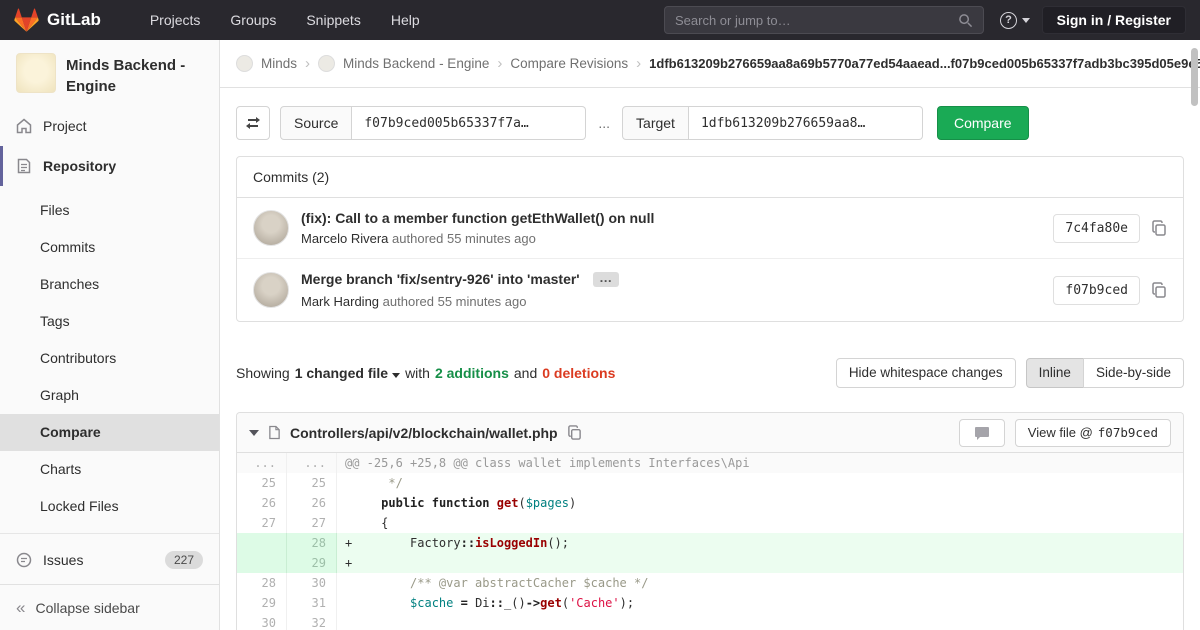 This screenshot has height=630, width=1200. What do you see at coordinates (262, 523) in the screenshot?
I see `old-line-number: 27` at bounding box center [262, 523].